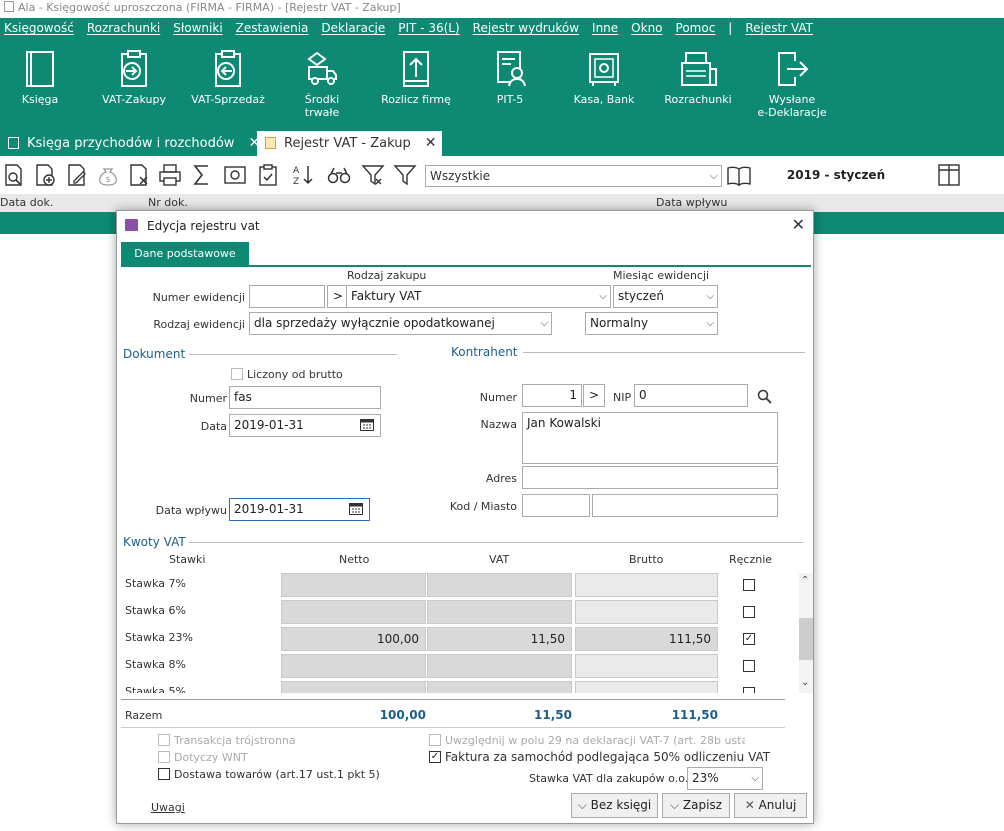 The width and height of the screenshot is (1004, 831). Describe the element at coordinates (400, 323) in the screenshot. I see `rodzaj-ewidencji-select: dla sprzedaży wyłącznie opodatkowanej ⌵` at that location.